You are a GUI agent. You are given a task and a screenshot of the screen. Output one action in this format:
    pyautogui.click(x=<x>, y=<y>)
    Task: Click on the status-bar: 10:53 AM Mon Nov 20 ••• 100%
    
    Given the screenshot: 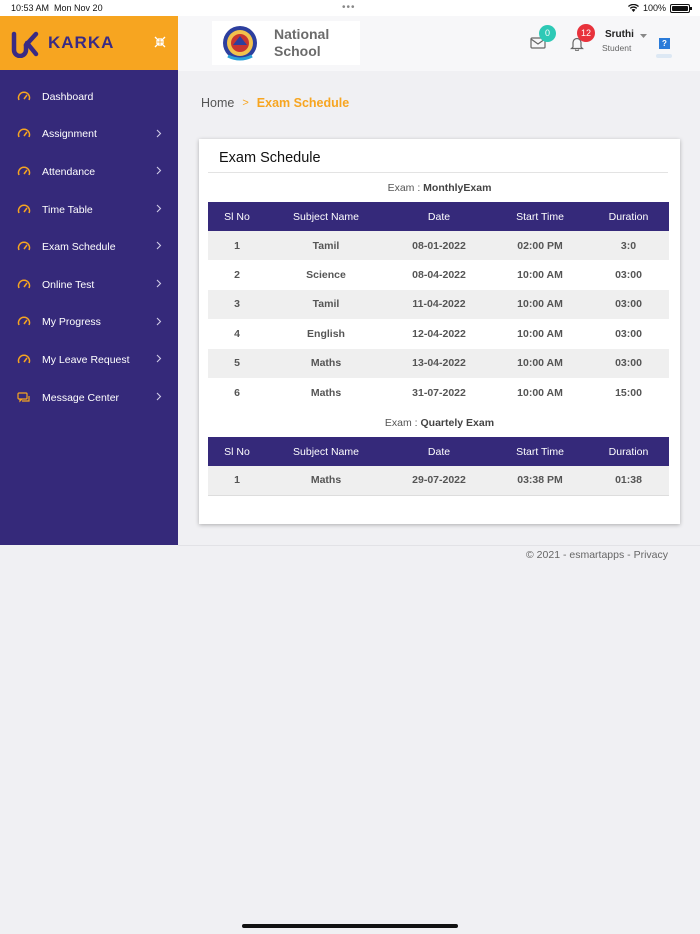 What is the action you would take?
    pyautogui.click(x=350, y=8)
    